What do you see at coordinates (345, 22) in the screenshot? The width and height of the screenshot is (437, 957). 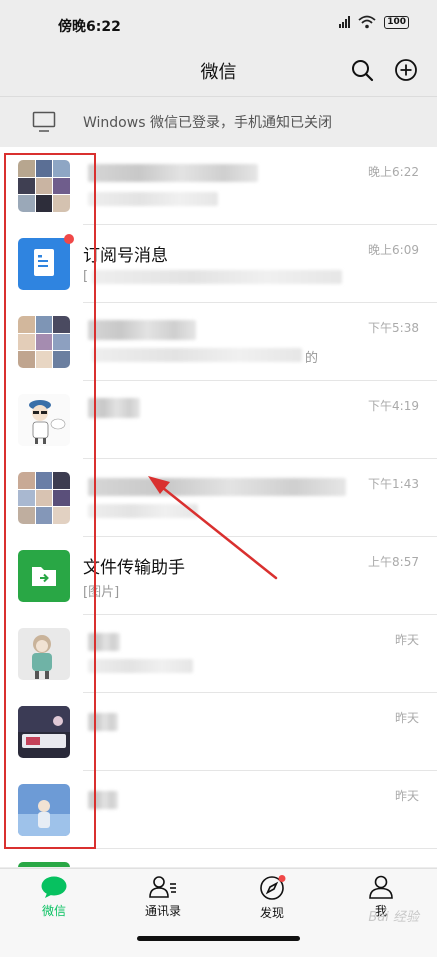 I see `signal-icon` at bounding box center [345, 22].